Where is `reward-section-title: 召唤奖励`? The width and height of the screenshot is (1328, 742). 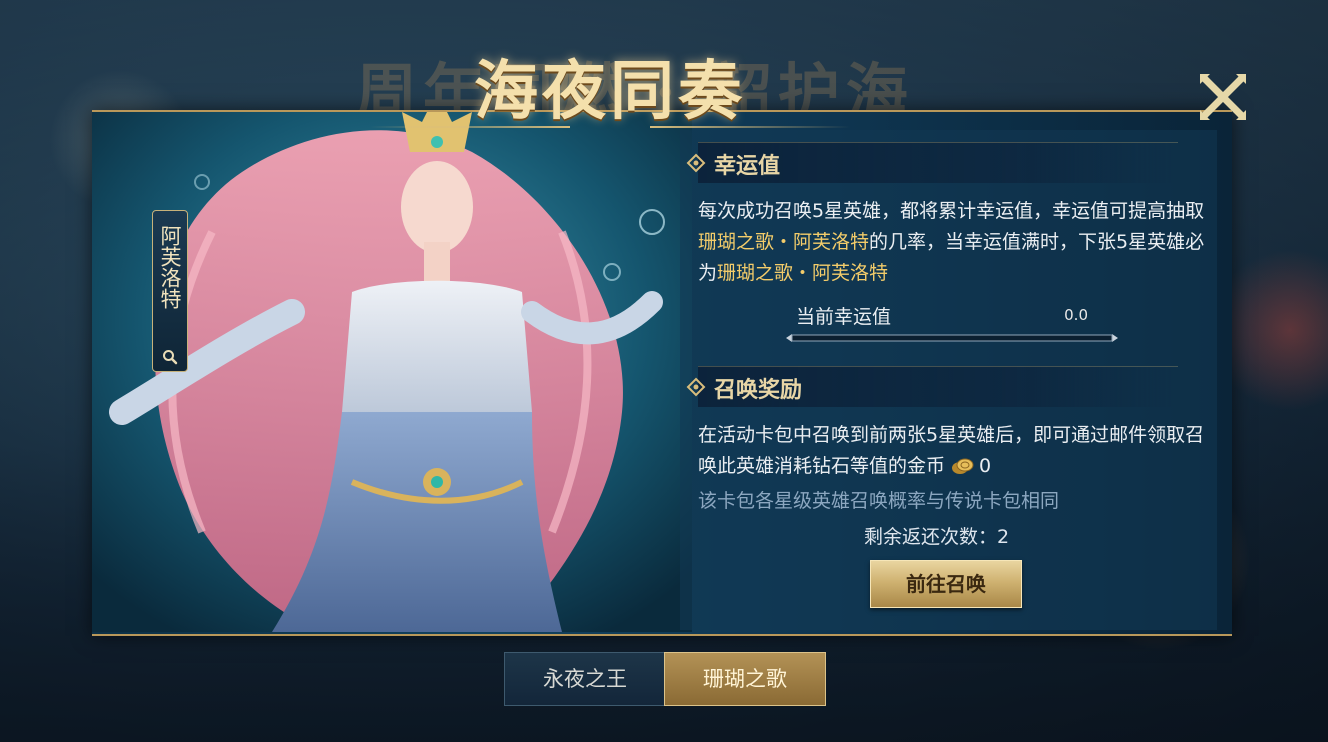 reward-section-title: 召唤奖励 is located at coordinates (758, 390).